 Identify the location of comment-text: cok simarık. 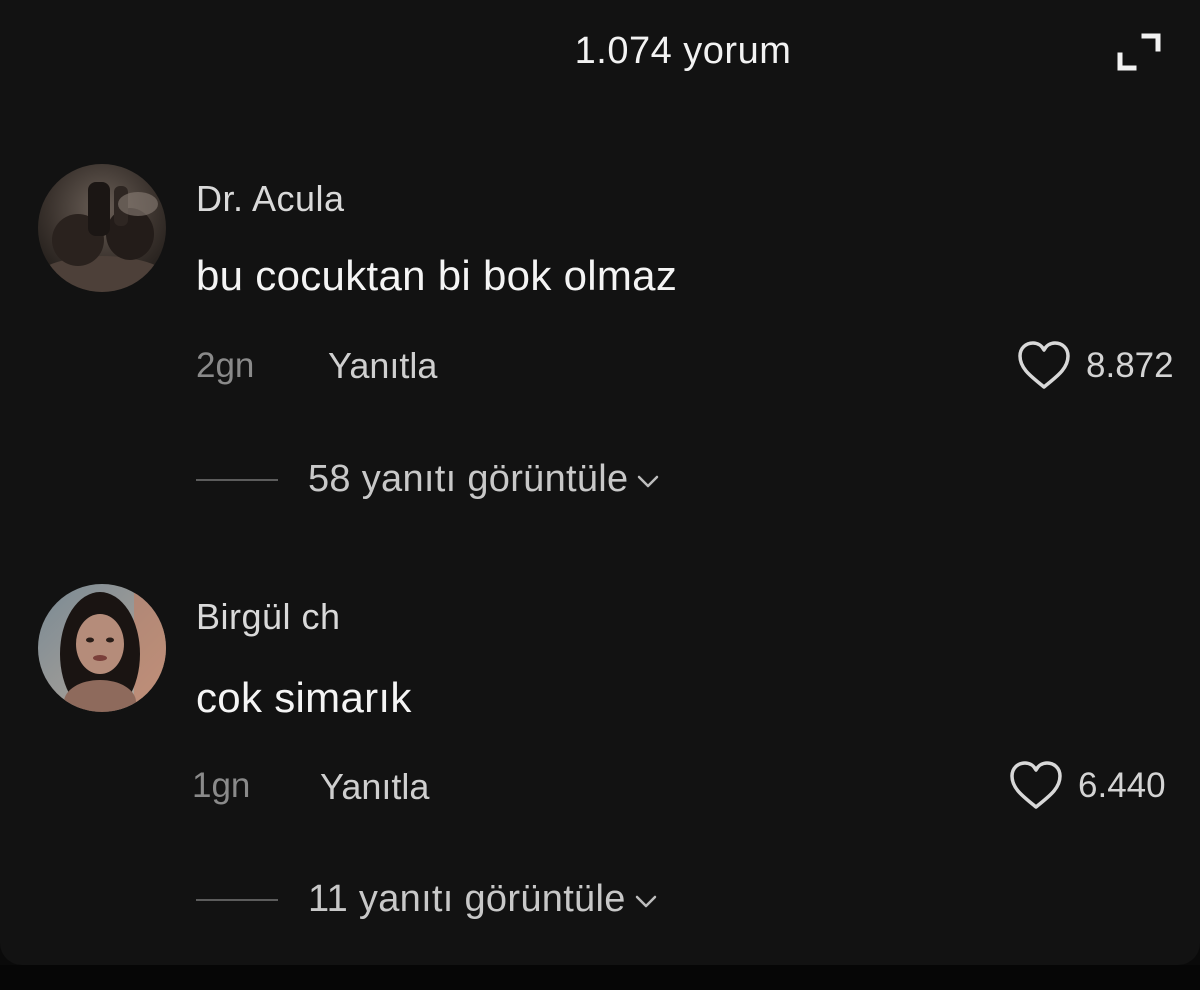
(304, 697).